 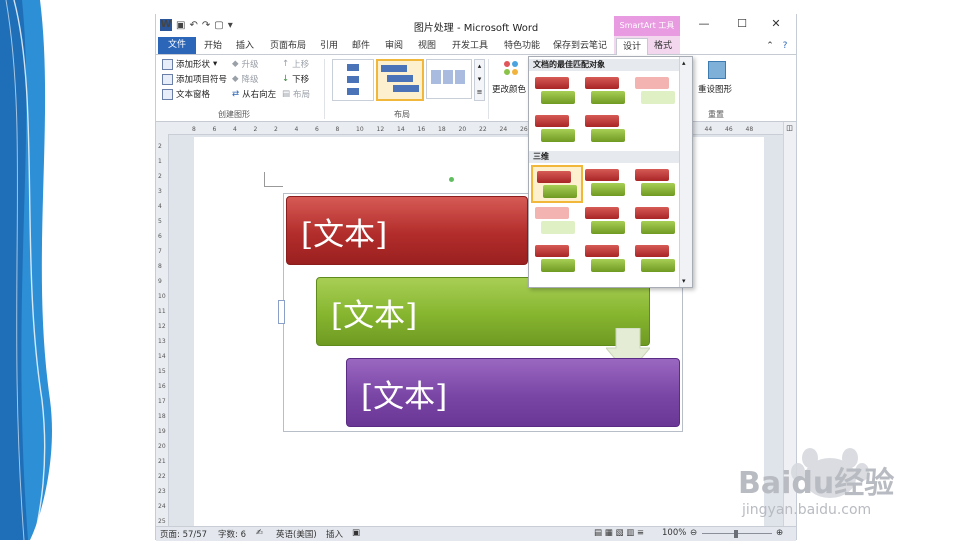 What do you see at coordinates (183, 534) in the screenshot?
I see `page-count: 页面: 57/57` at bounding box center [183, 534].